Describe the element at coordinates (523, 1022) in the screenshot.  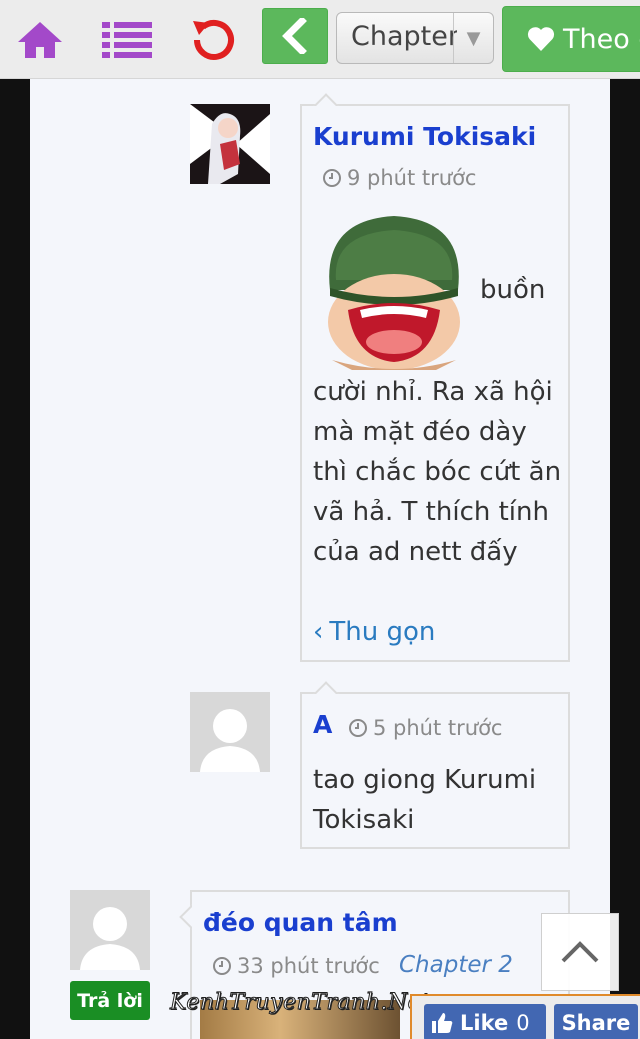
I see `like-count: 0` at that location.